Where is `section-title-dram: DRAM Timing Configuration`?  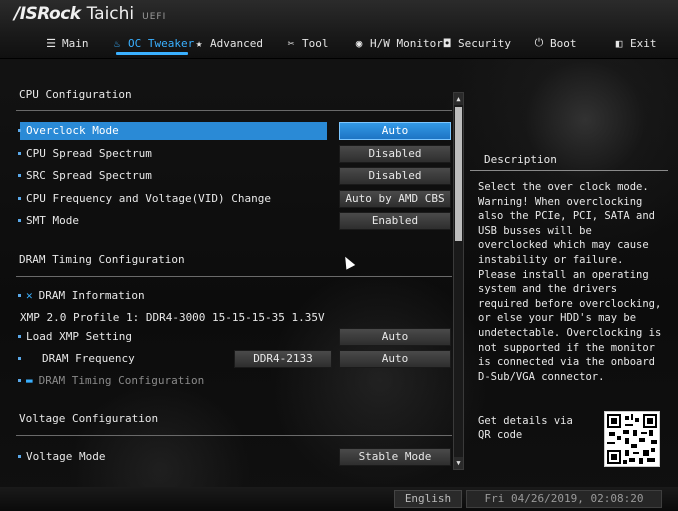
section-title-dram: DRAM Timing Configuration is located at coordinates (102, 259).